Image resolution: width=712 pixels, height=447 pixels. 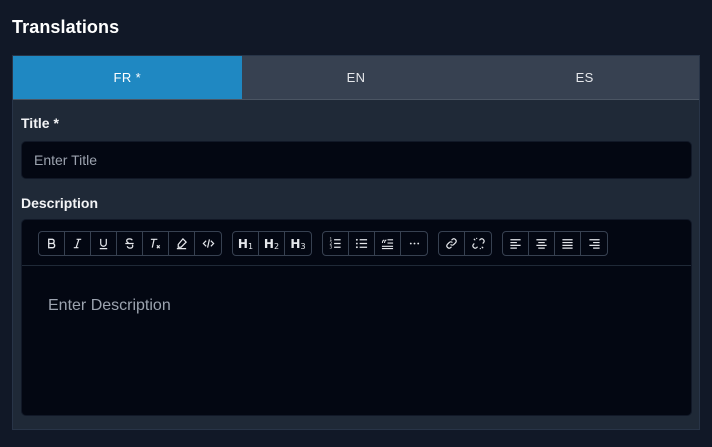 What do you see at coordinates (388, 243) in the screenshot?
I see `blockquote-icon` at bounding box center [388, 243].